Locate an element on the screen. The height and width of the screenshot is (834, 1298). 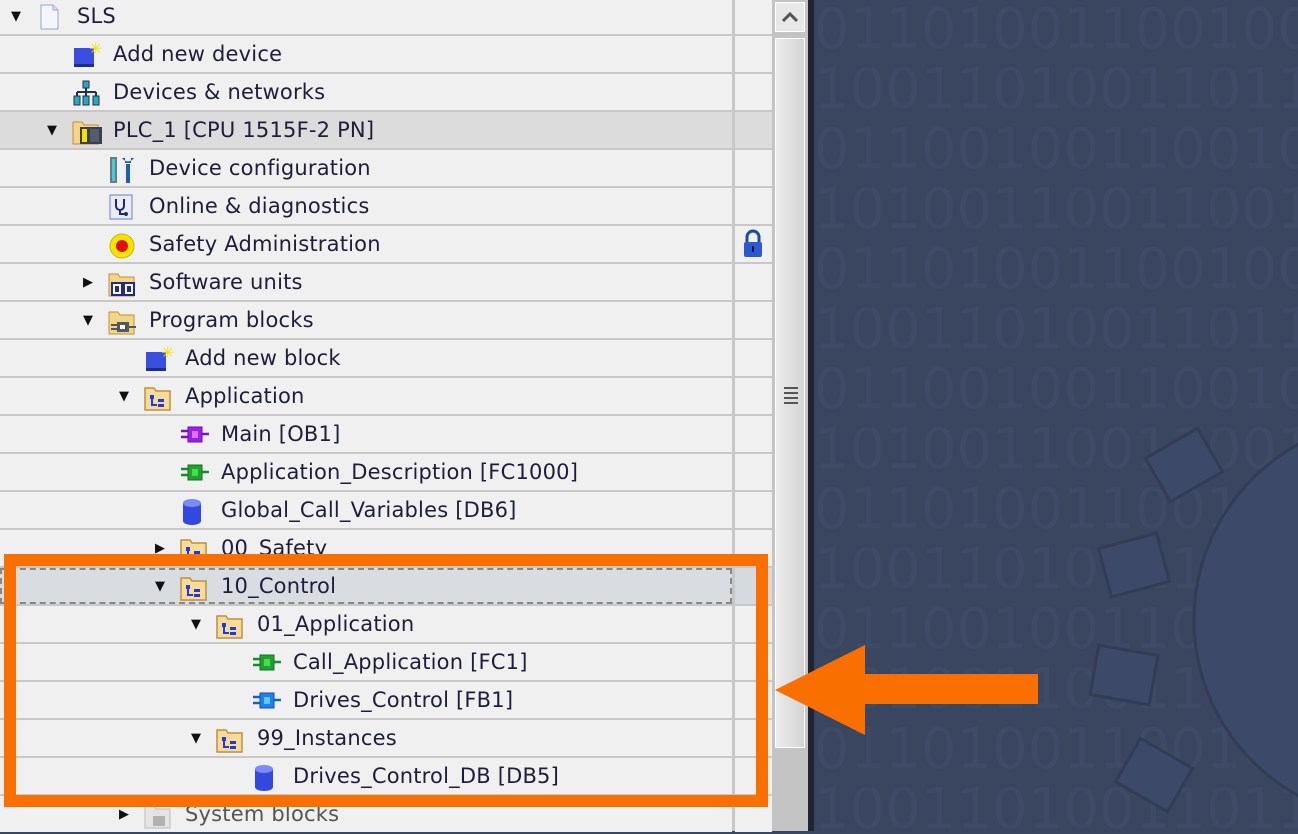
tree-item: ▶ 00_Safety is located at coordinates (386, 548).